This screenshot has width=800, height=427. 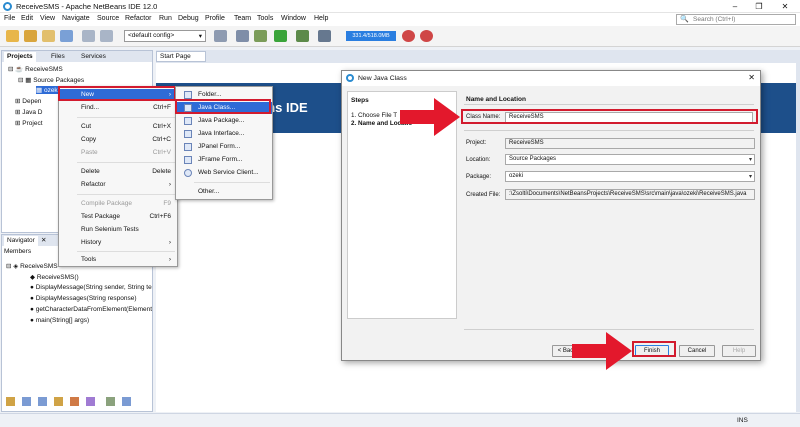 I want to click on gc-icon, so click(x=408, y=36).